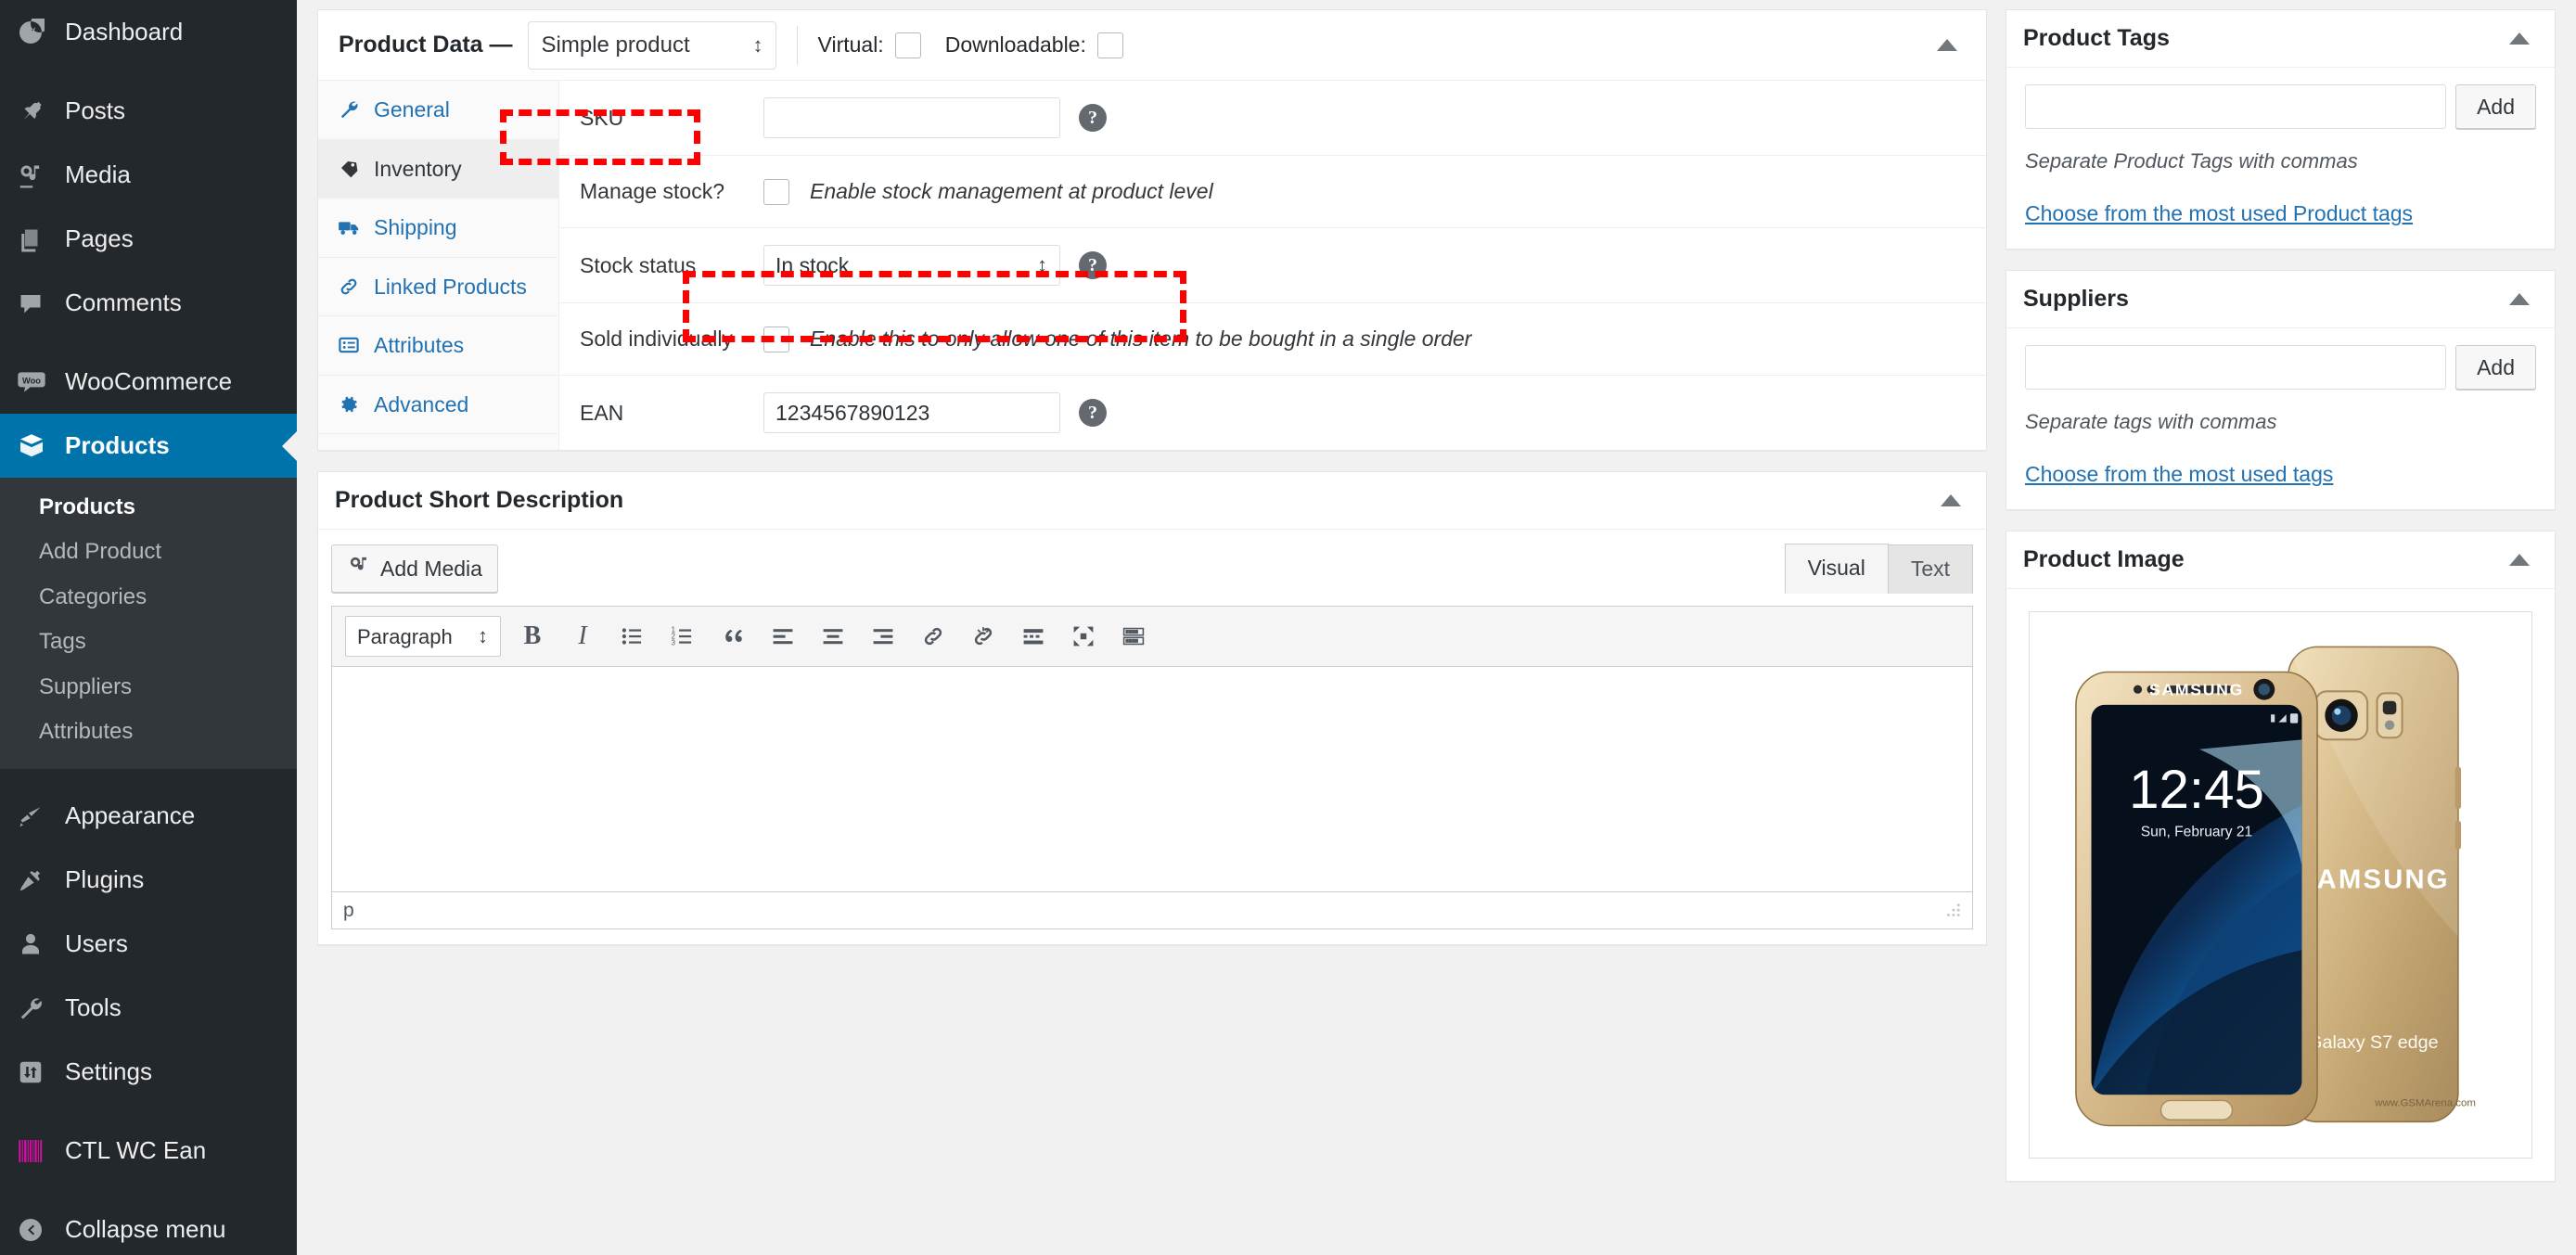 This screenshot has height=1255, width=2576. What do you see at coordinates (148, 1008) in the screenshot?
I see `sidebar-item-tools: Tools` at bounding box center [148, 1008].